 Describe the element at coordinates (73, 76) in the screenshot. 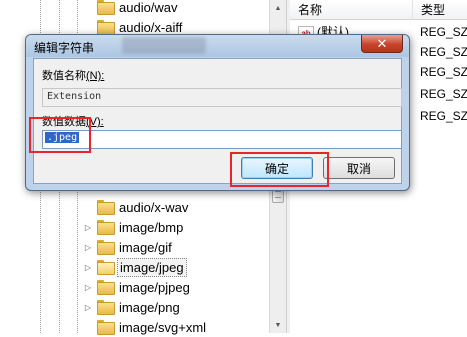

I see `value-name-label: 数值名称(N):` at that location.